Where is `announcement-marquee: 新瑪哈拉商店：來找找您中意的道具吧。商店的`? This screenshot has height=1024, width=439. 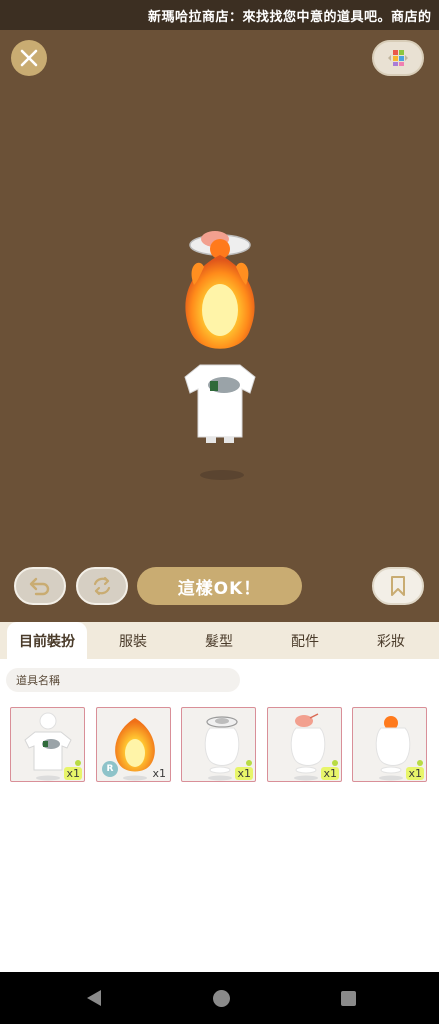 announcement-marquee: 新瑪哈拉商店：來找找您中意的道具吧。商店的 is located at coordinates (219, 15).